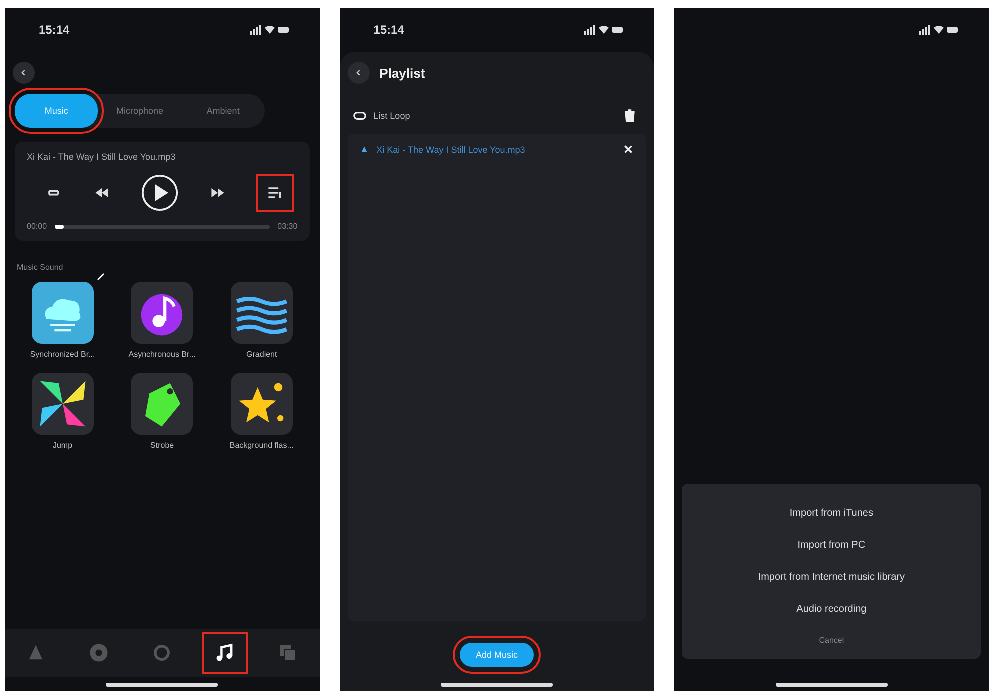 The image size is (993, 691). What do you see at coordinates (261, 404) in the screenshot?
I see `stars-icon` at bounding box center [261, 404].